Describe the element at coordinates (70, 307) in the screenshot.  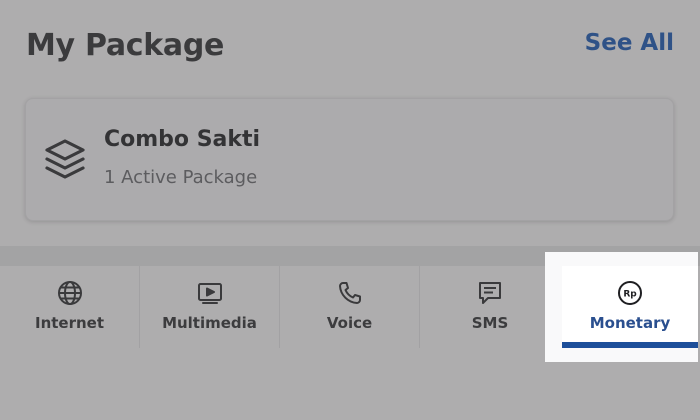
I see `tab-internet: Internet` at that location.